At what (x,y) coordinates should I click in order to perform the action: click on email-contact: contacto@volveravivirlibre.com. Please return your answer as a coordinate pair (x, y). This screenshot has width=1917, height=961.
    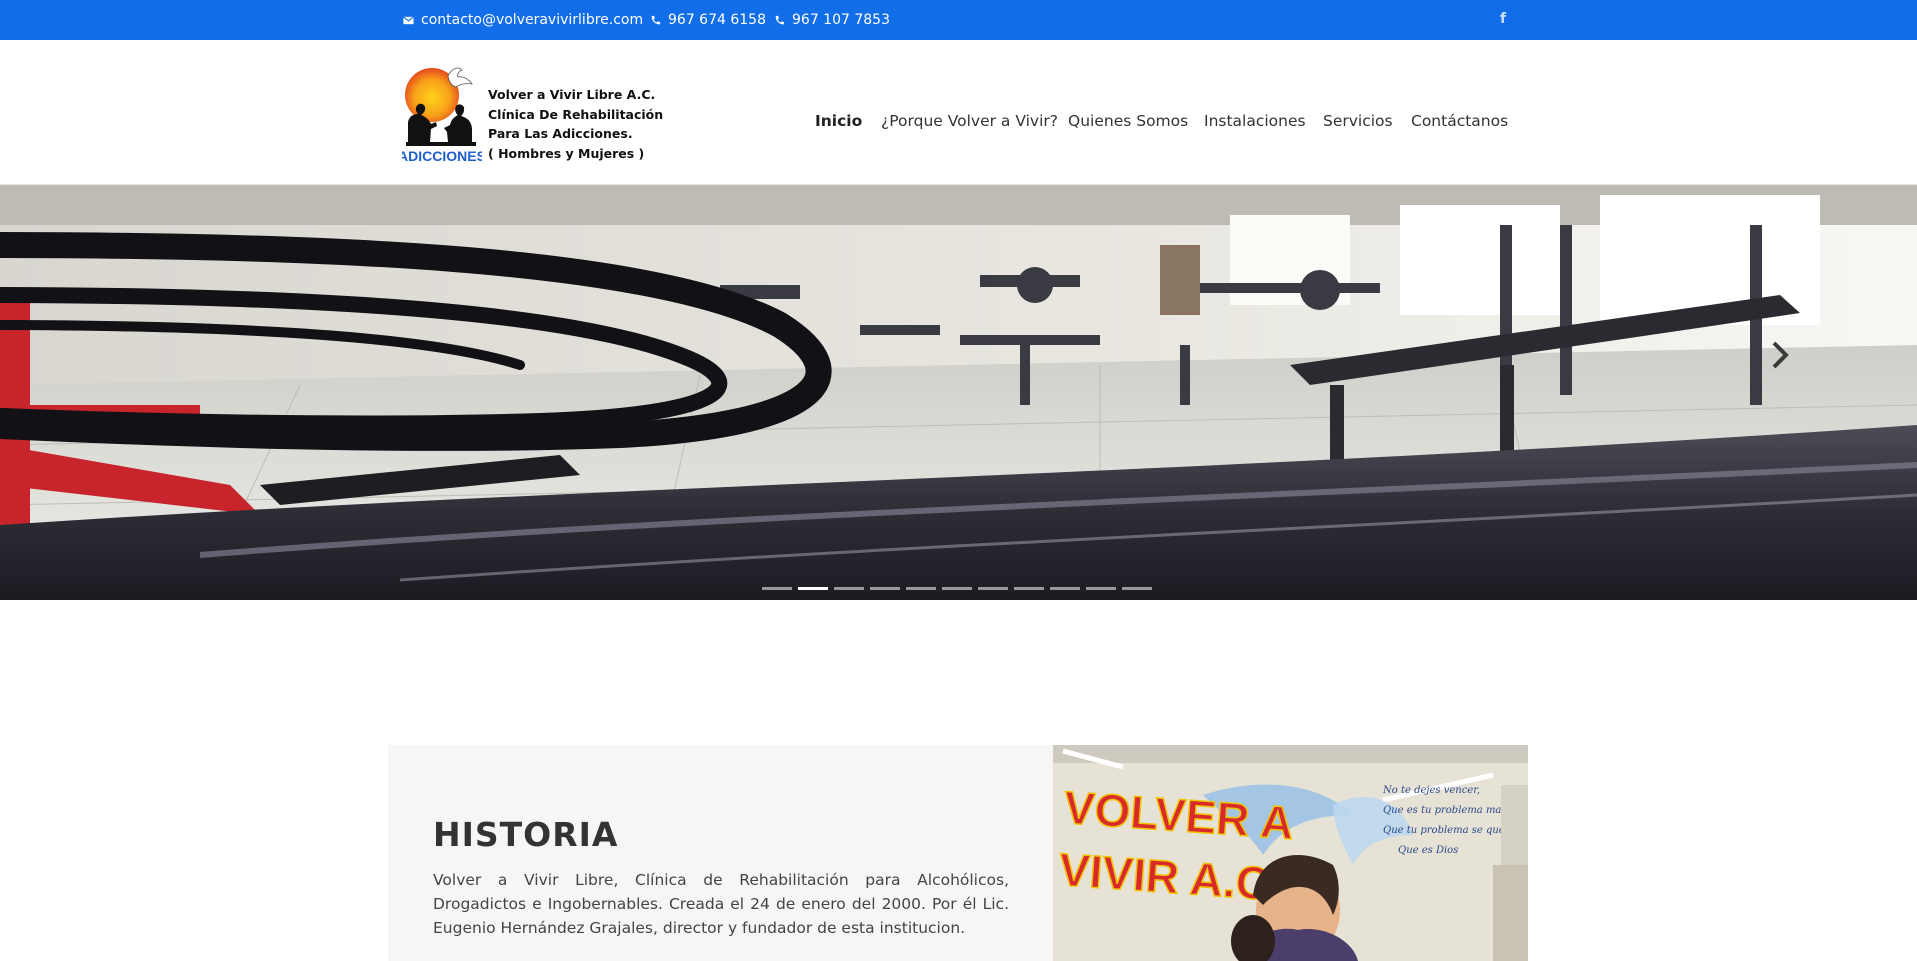
    Looking at the image, I should click on (523, 20).